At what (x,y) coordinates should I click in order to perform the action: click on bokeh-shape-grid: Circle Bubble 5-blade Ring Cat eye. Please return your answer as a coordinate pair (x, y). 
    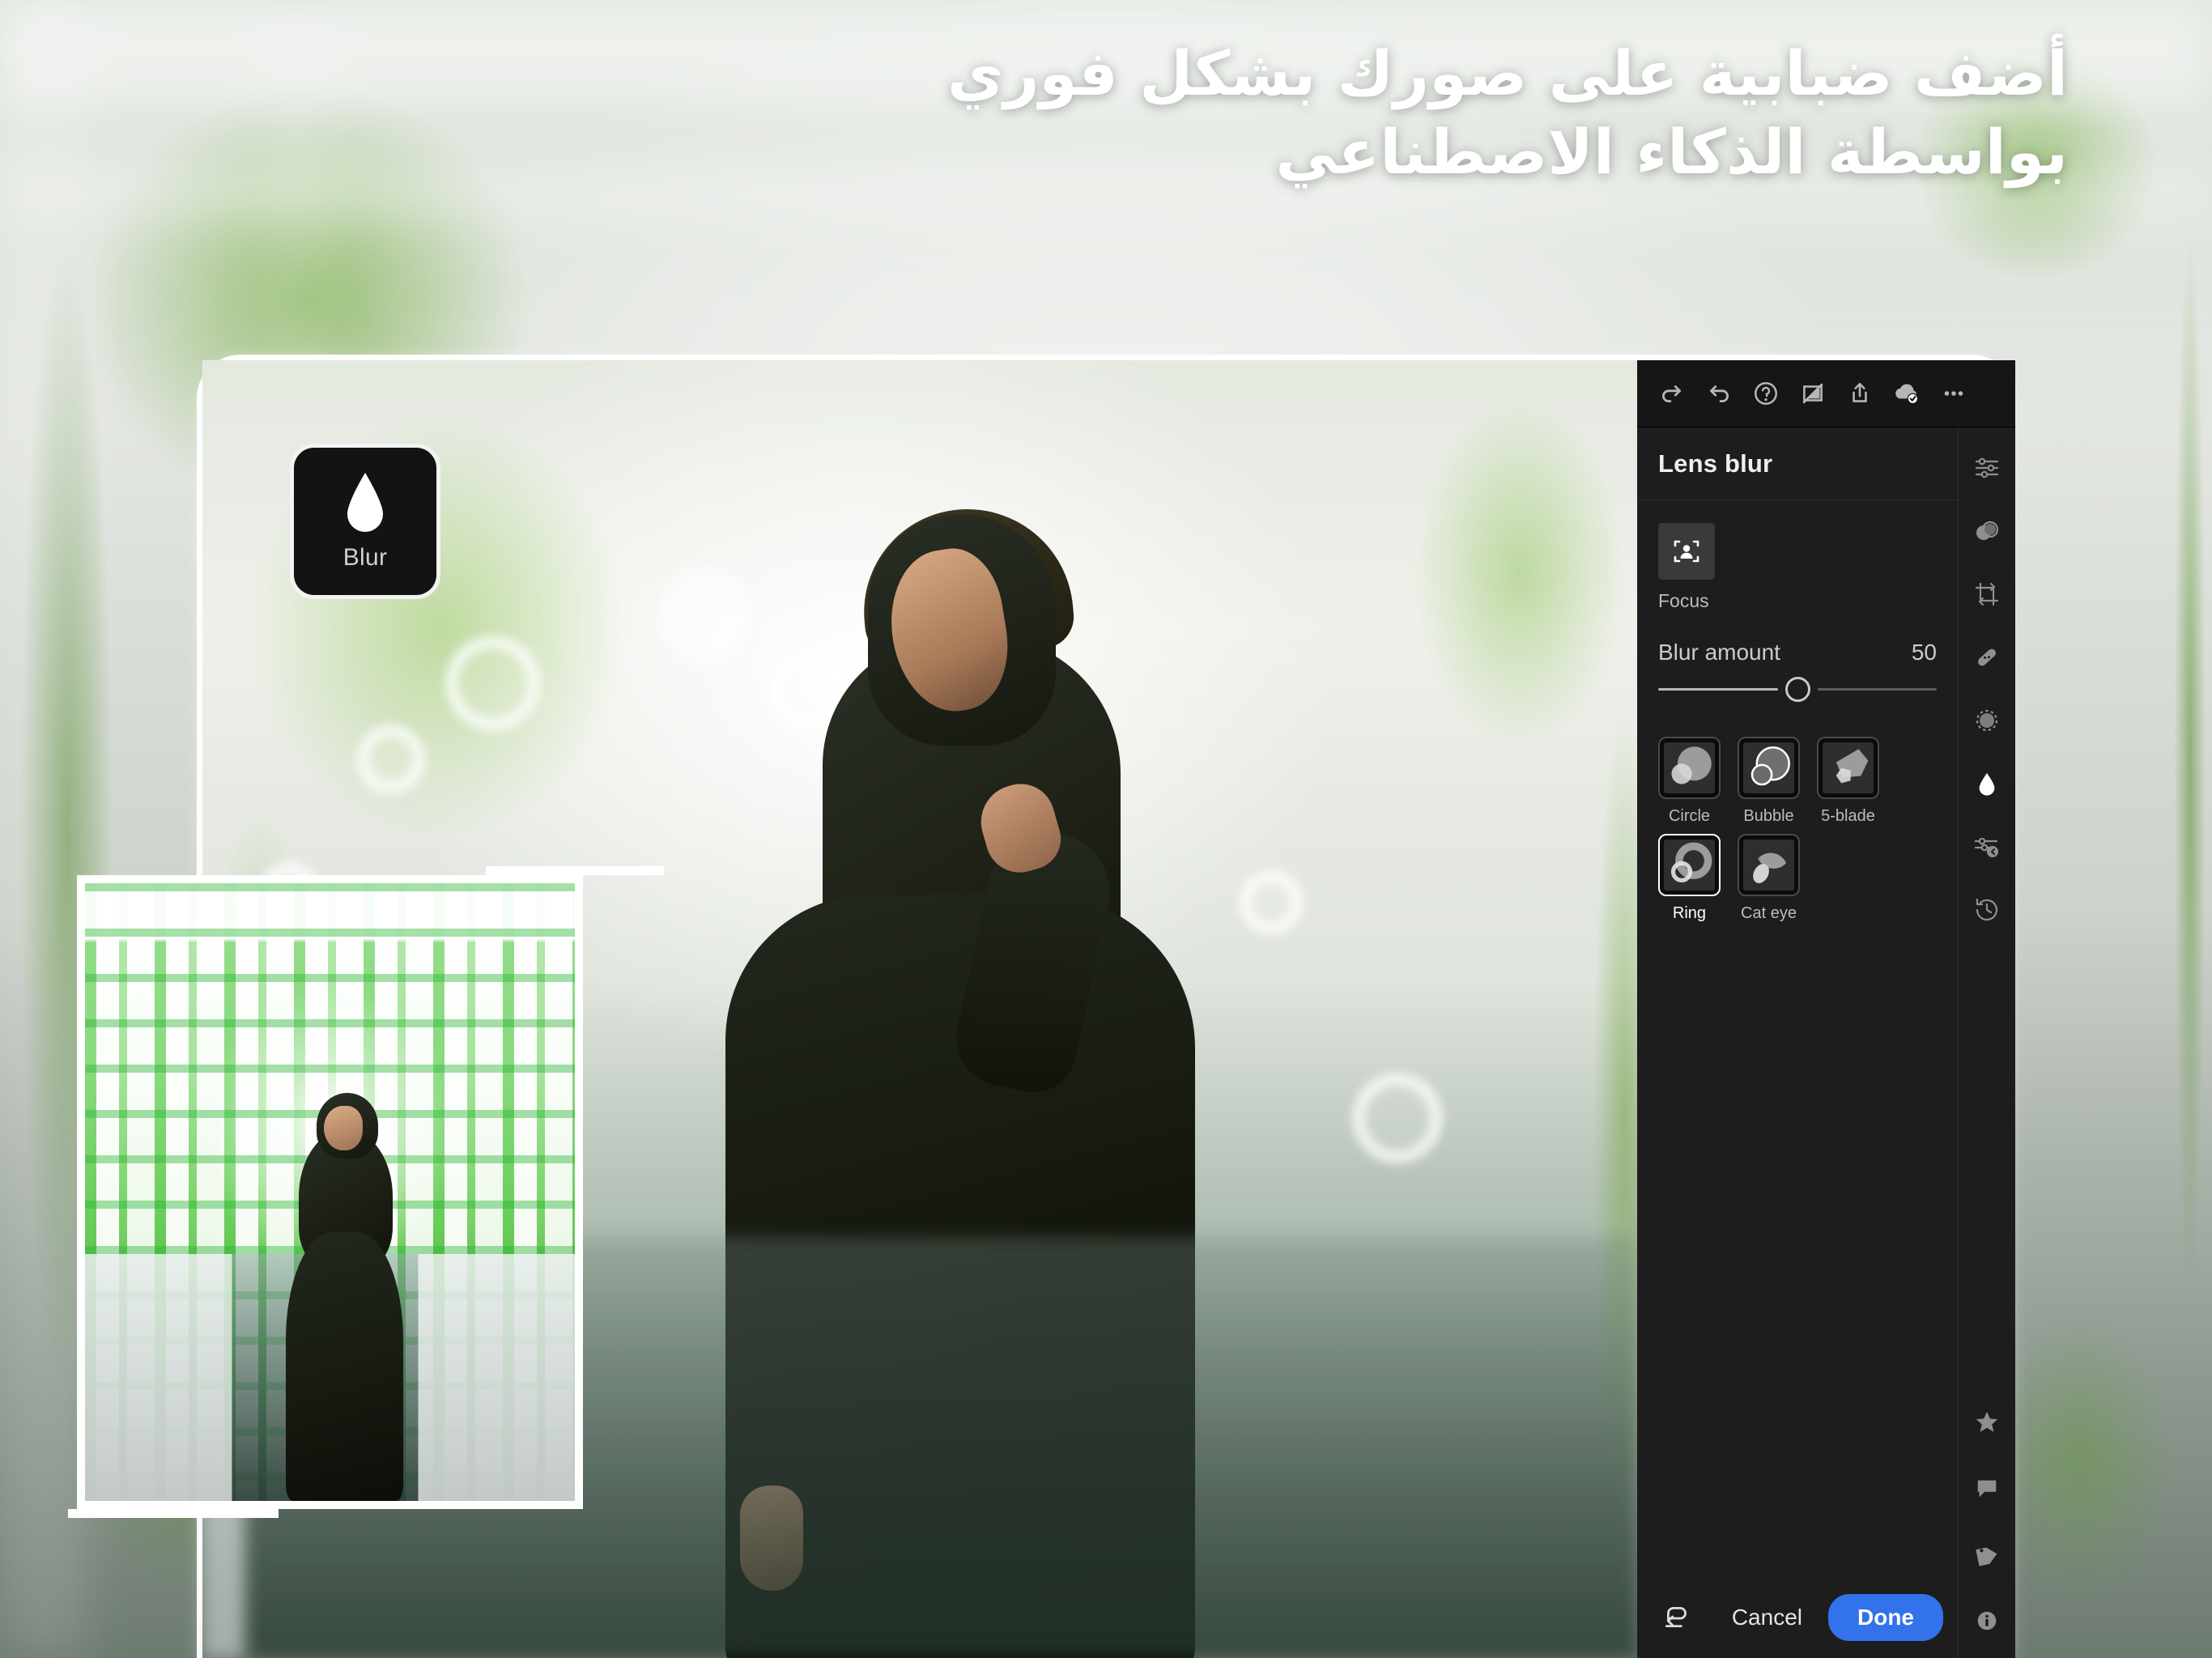
    Looking at the image, I should click on (1797, 830).